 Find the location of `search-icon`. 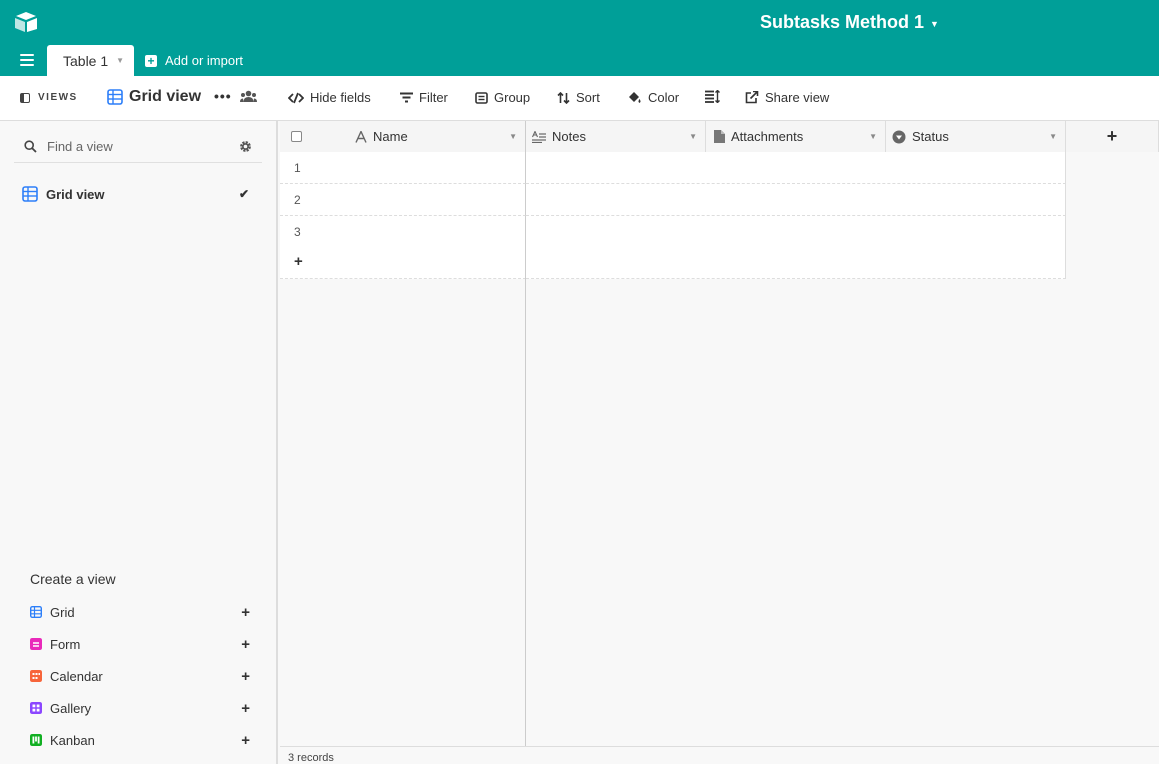

search-icon is located at coordinates (30, 146).